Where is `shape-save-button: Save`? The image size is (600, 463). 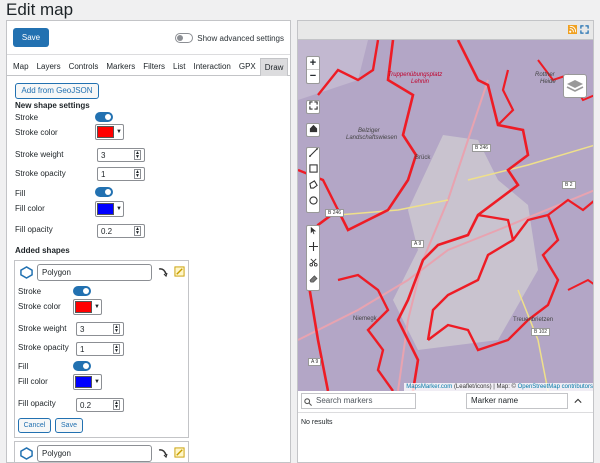 shape-save-button: Save is located at coordinates (69, 425).